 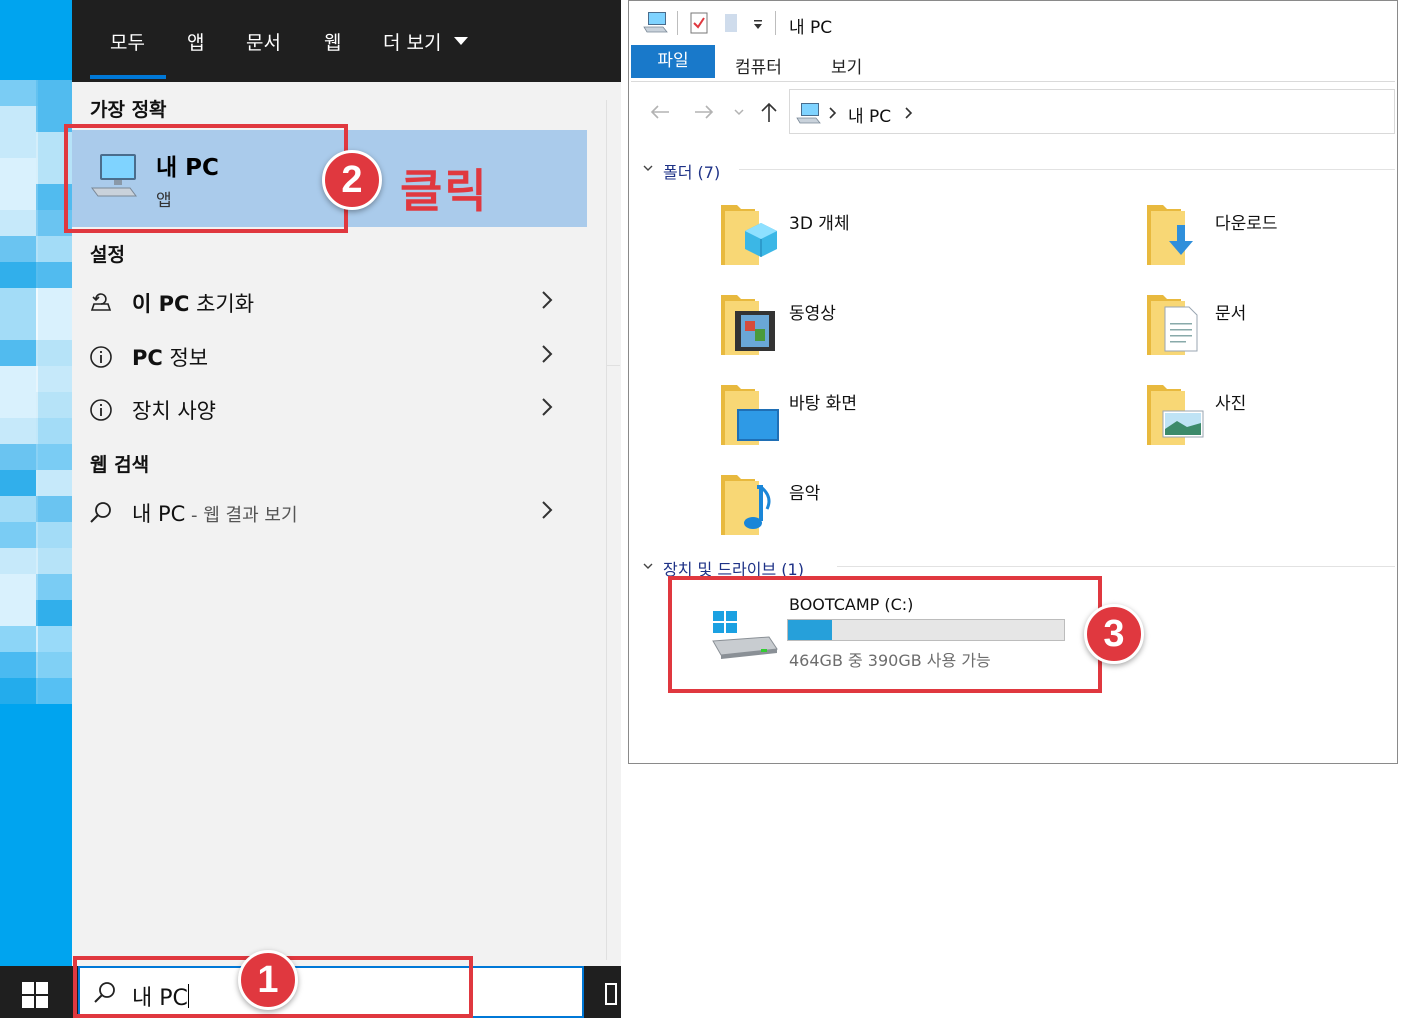 What do you see at coordinates (193, 304) in the screenshot?
I see `settings-item-label: 이 PC 초기화` at bounding box center [193, 304].